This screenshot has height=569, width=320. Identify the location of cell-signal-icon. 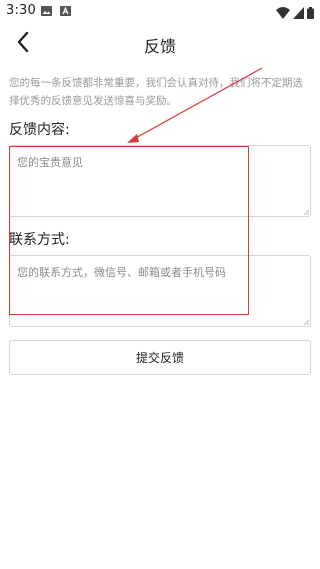
(298, 13).